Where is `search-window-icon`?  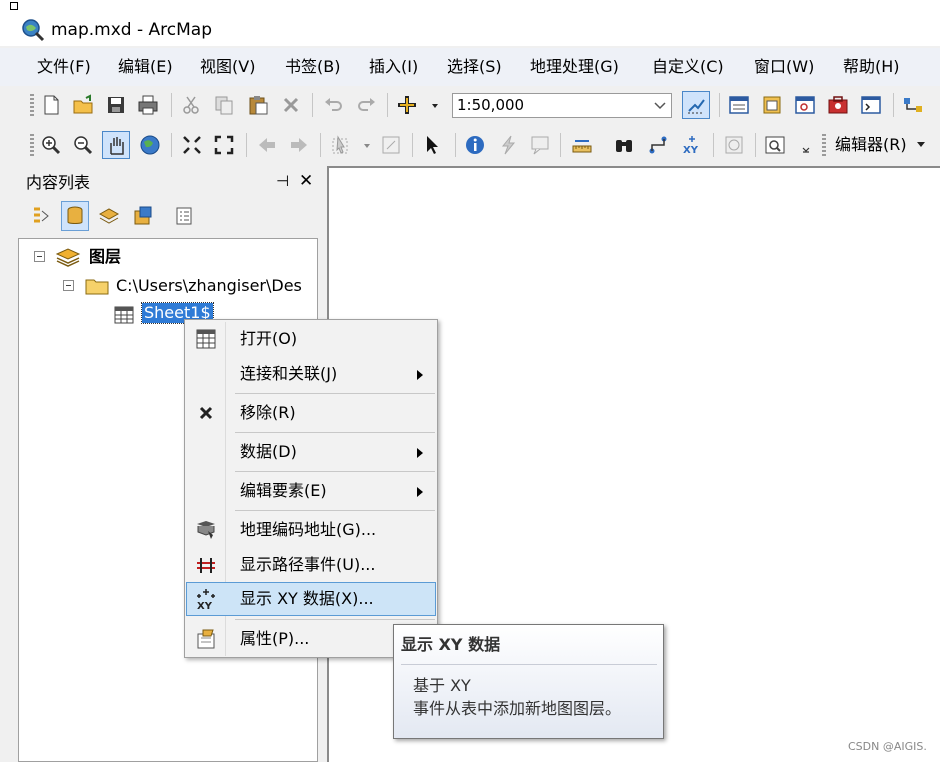 search-window-icon is located at coordinates (805, 105).